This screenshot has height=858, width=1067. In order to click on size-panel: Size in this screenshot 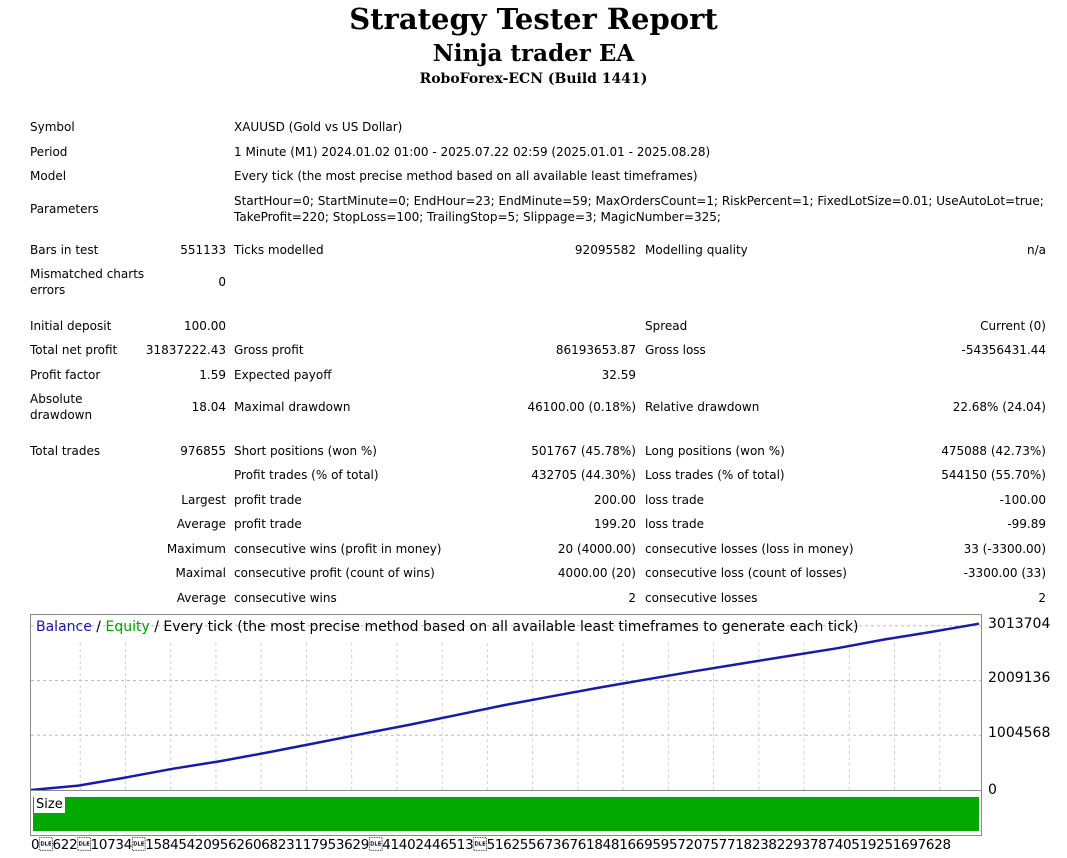, I will do `click(506, 813)`.